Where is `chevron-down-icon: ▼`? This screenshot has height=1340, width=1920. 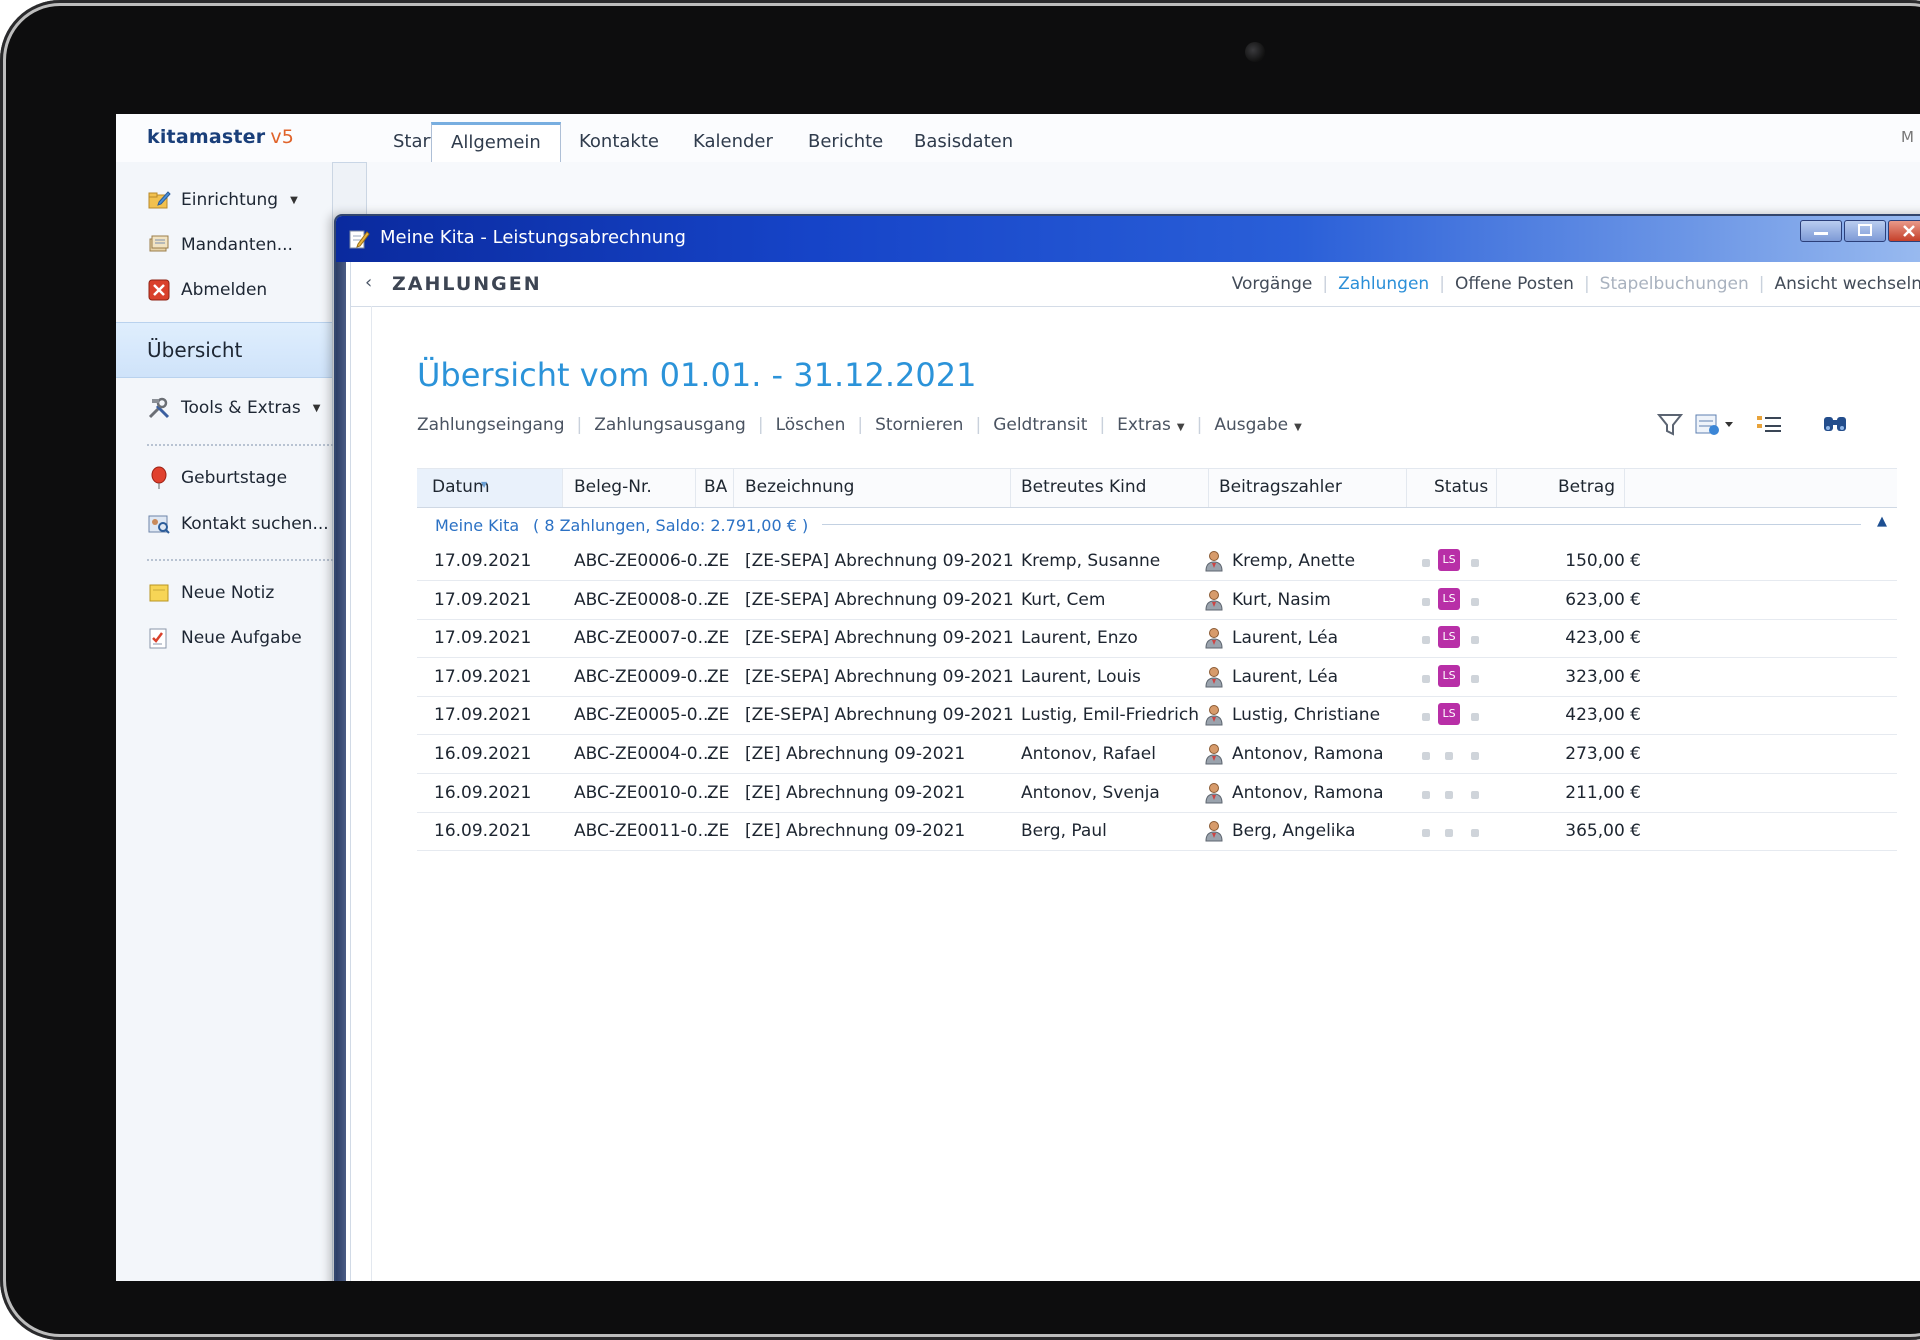 chevron-down-icon: ▼ is located at coordinates (316, 408).